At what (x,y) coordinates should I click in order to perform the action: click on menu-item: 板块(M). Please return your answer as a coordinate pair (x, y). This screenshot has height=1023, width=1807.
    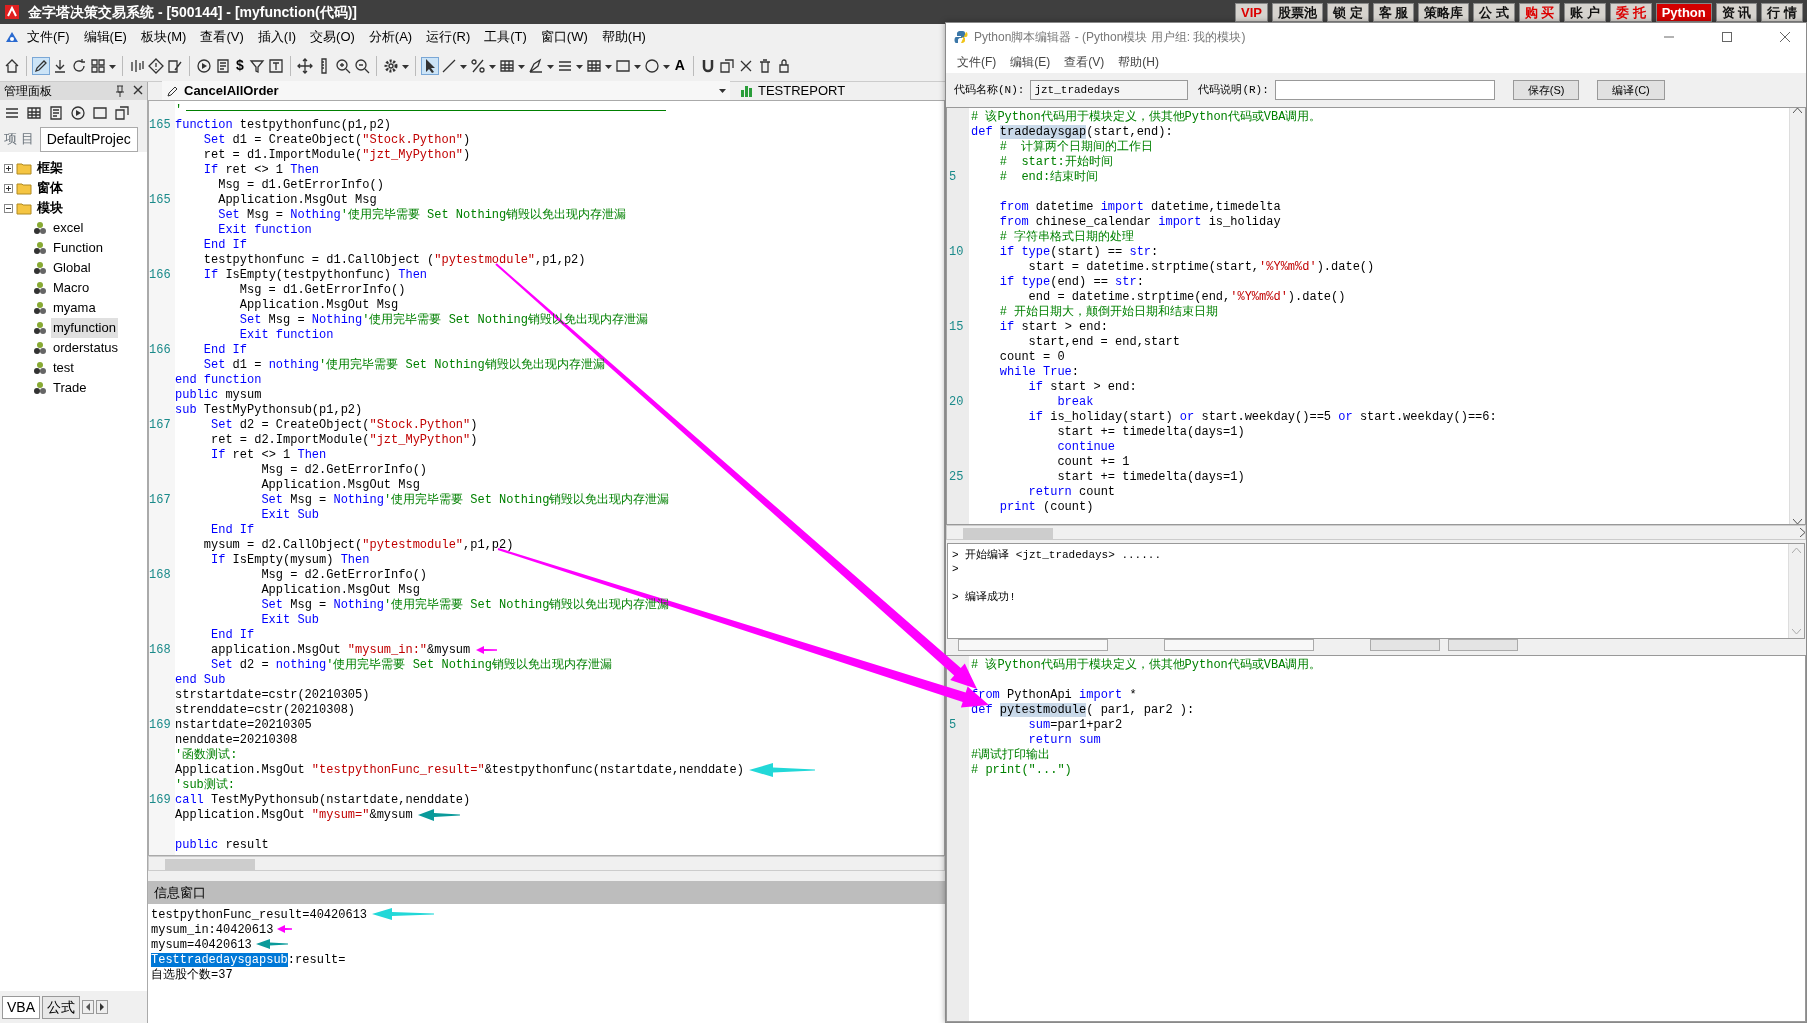
    Looking at the image, I should click on (163, 37).